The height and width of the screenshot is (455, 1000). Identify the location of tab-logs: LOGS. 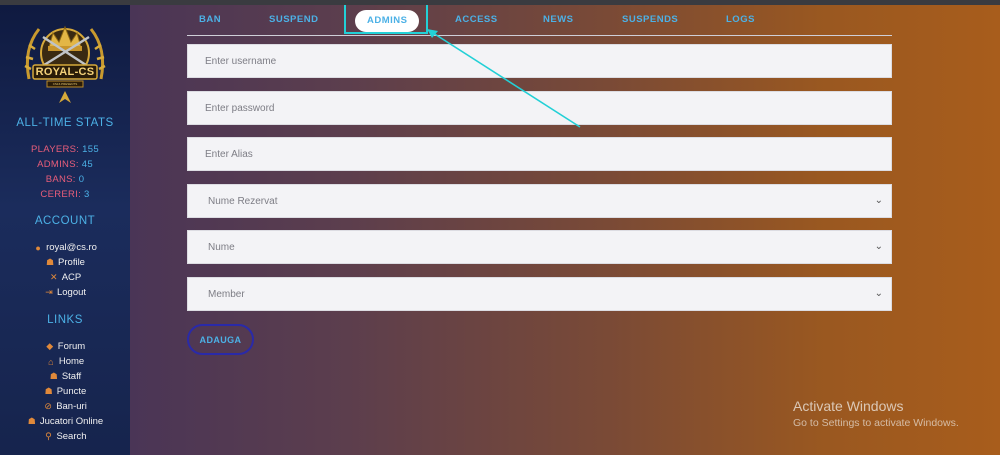
(740, 19).